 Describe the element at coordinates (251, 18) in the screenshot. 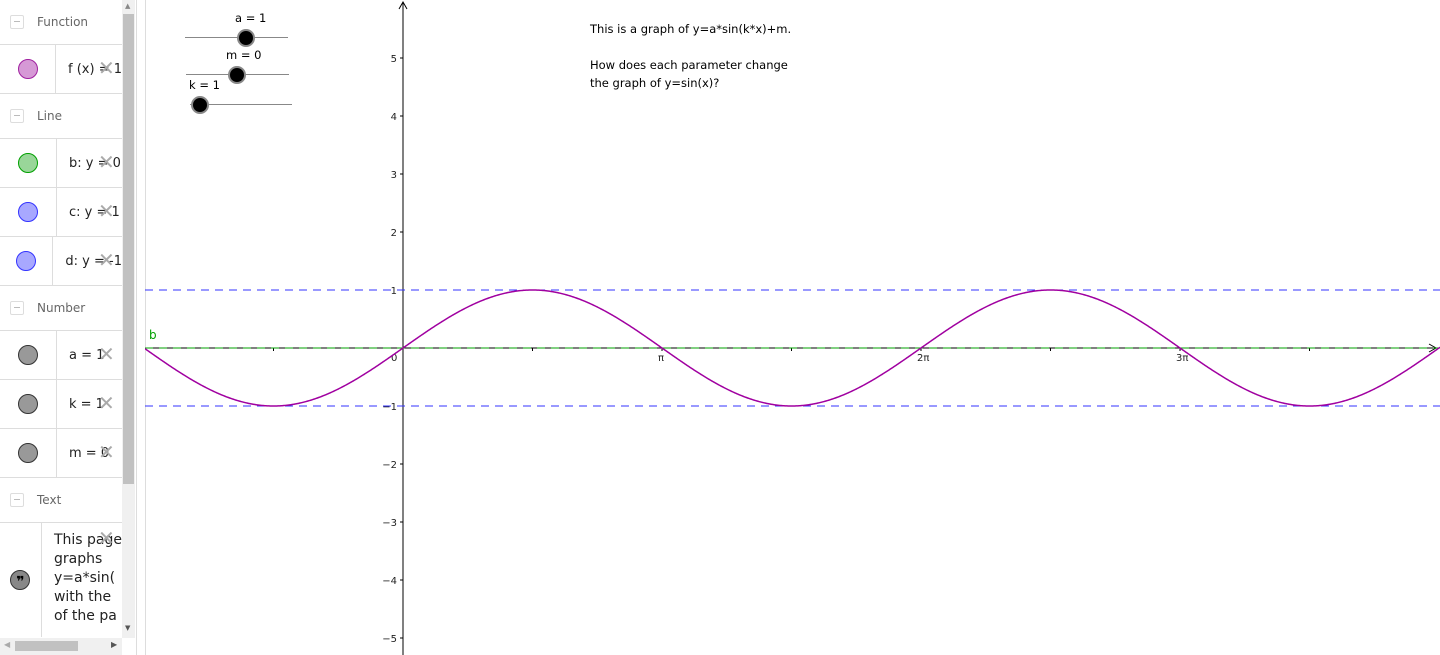

I see `slider-label: a = 1` at that location.